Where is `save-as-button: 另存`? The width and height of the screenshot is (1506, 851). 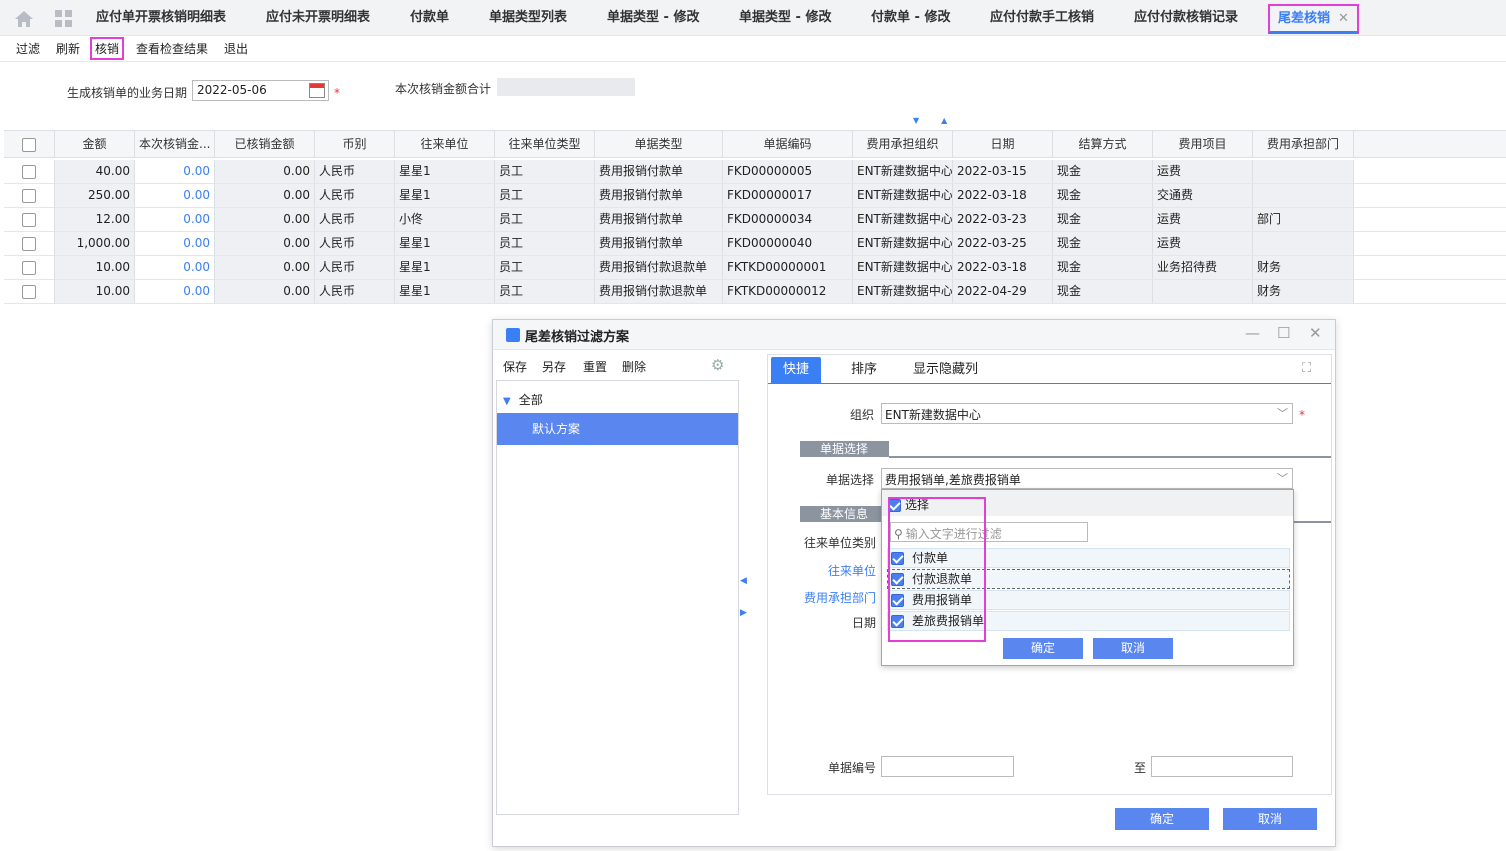 save-as-button: 另存 is located at coordinates (554, 366).